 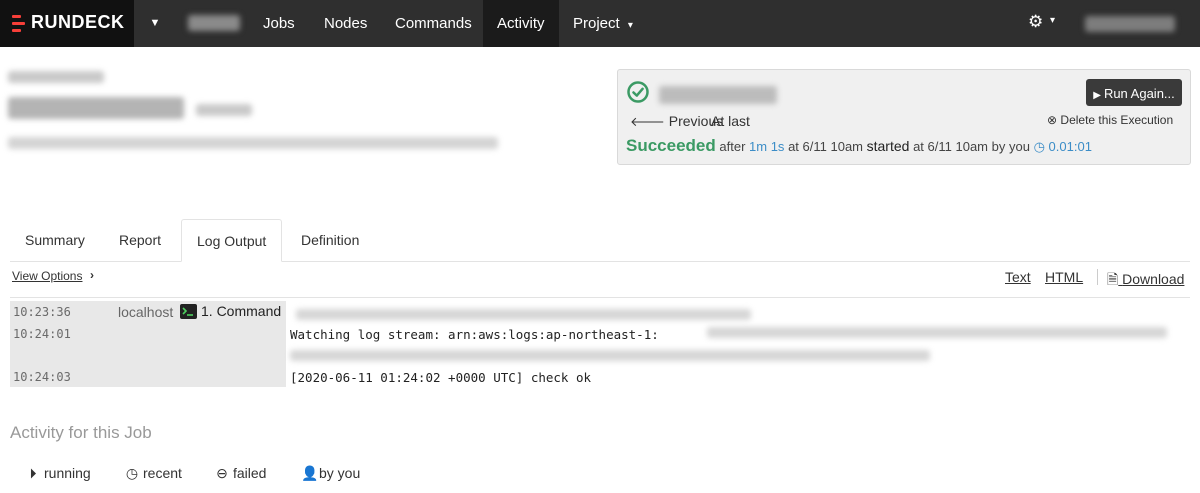 What do you see at coordinates (214, 23) in the screenshot?
I see `project-name-redacted` at bounding box center [214, 23].